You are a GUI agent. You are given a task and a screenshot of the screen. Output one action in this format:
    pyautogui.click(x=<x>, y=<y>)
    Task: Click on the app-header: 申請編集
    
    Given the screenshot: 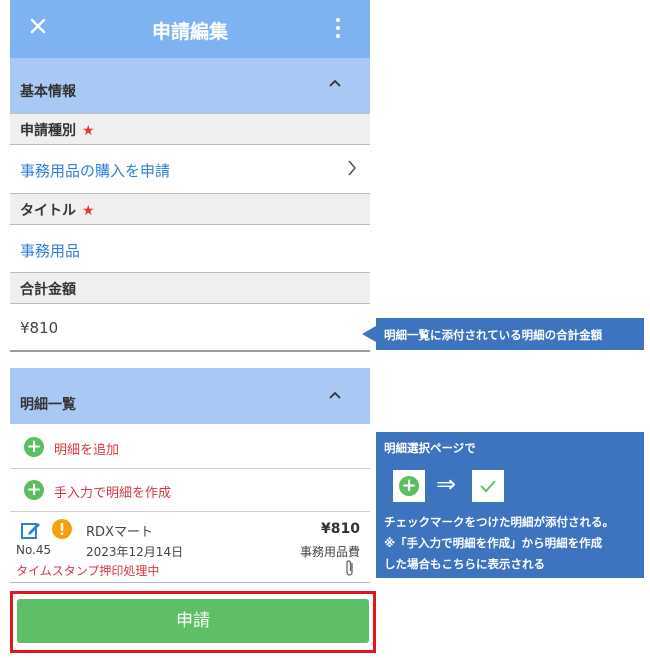 What is the action you would take?
    pyautogui.click(x=190, y=29)
    